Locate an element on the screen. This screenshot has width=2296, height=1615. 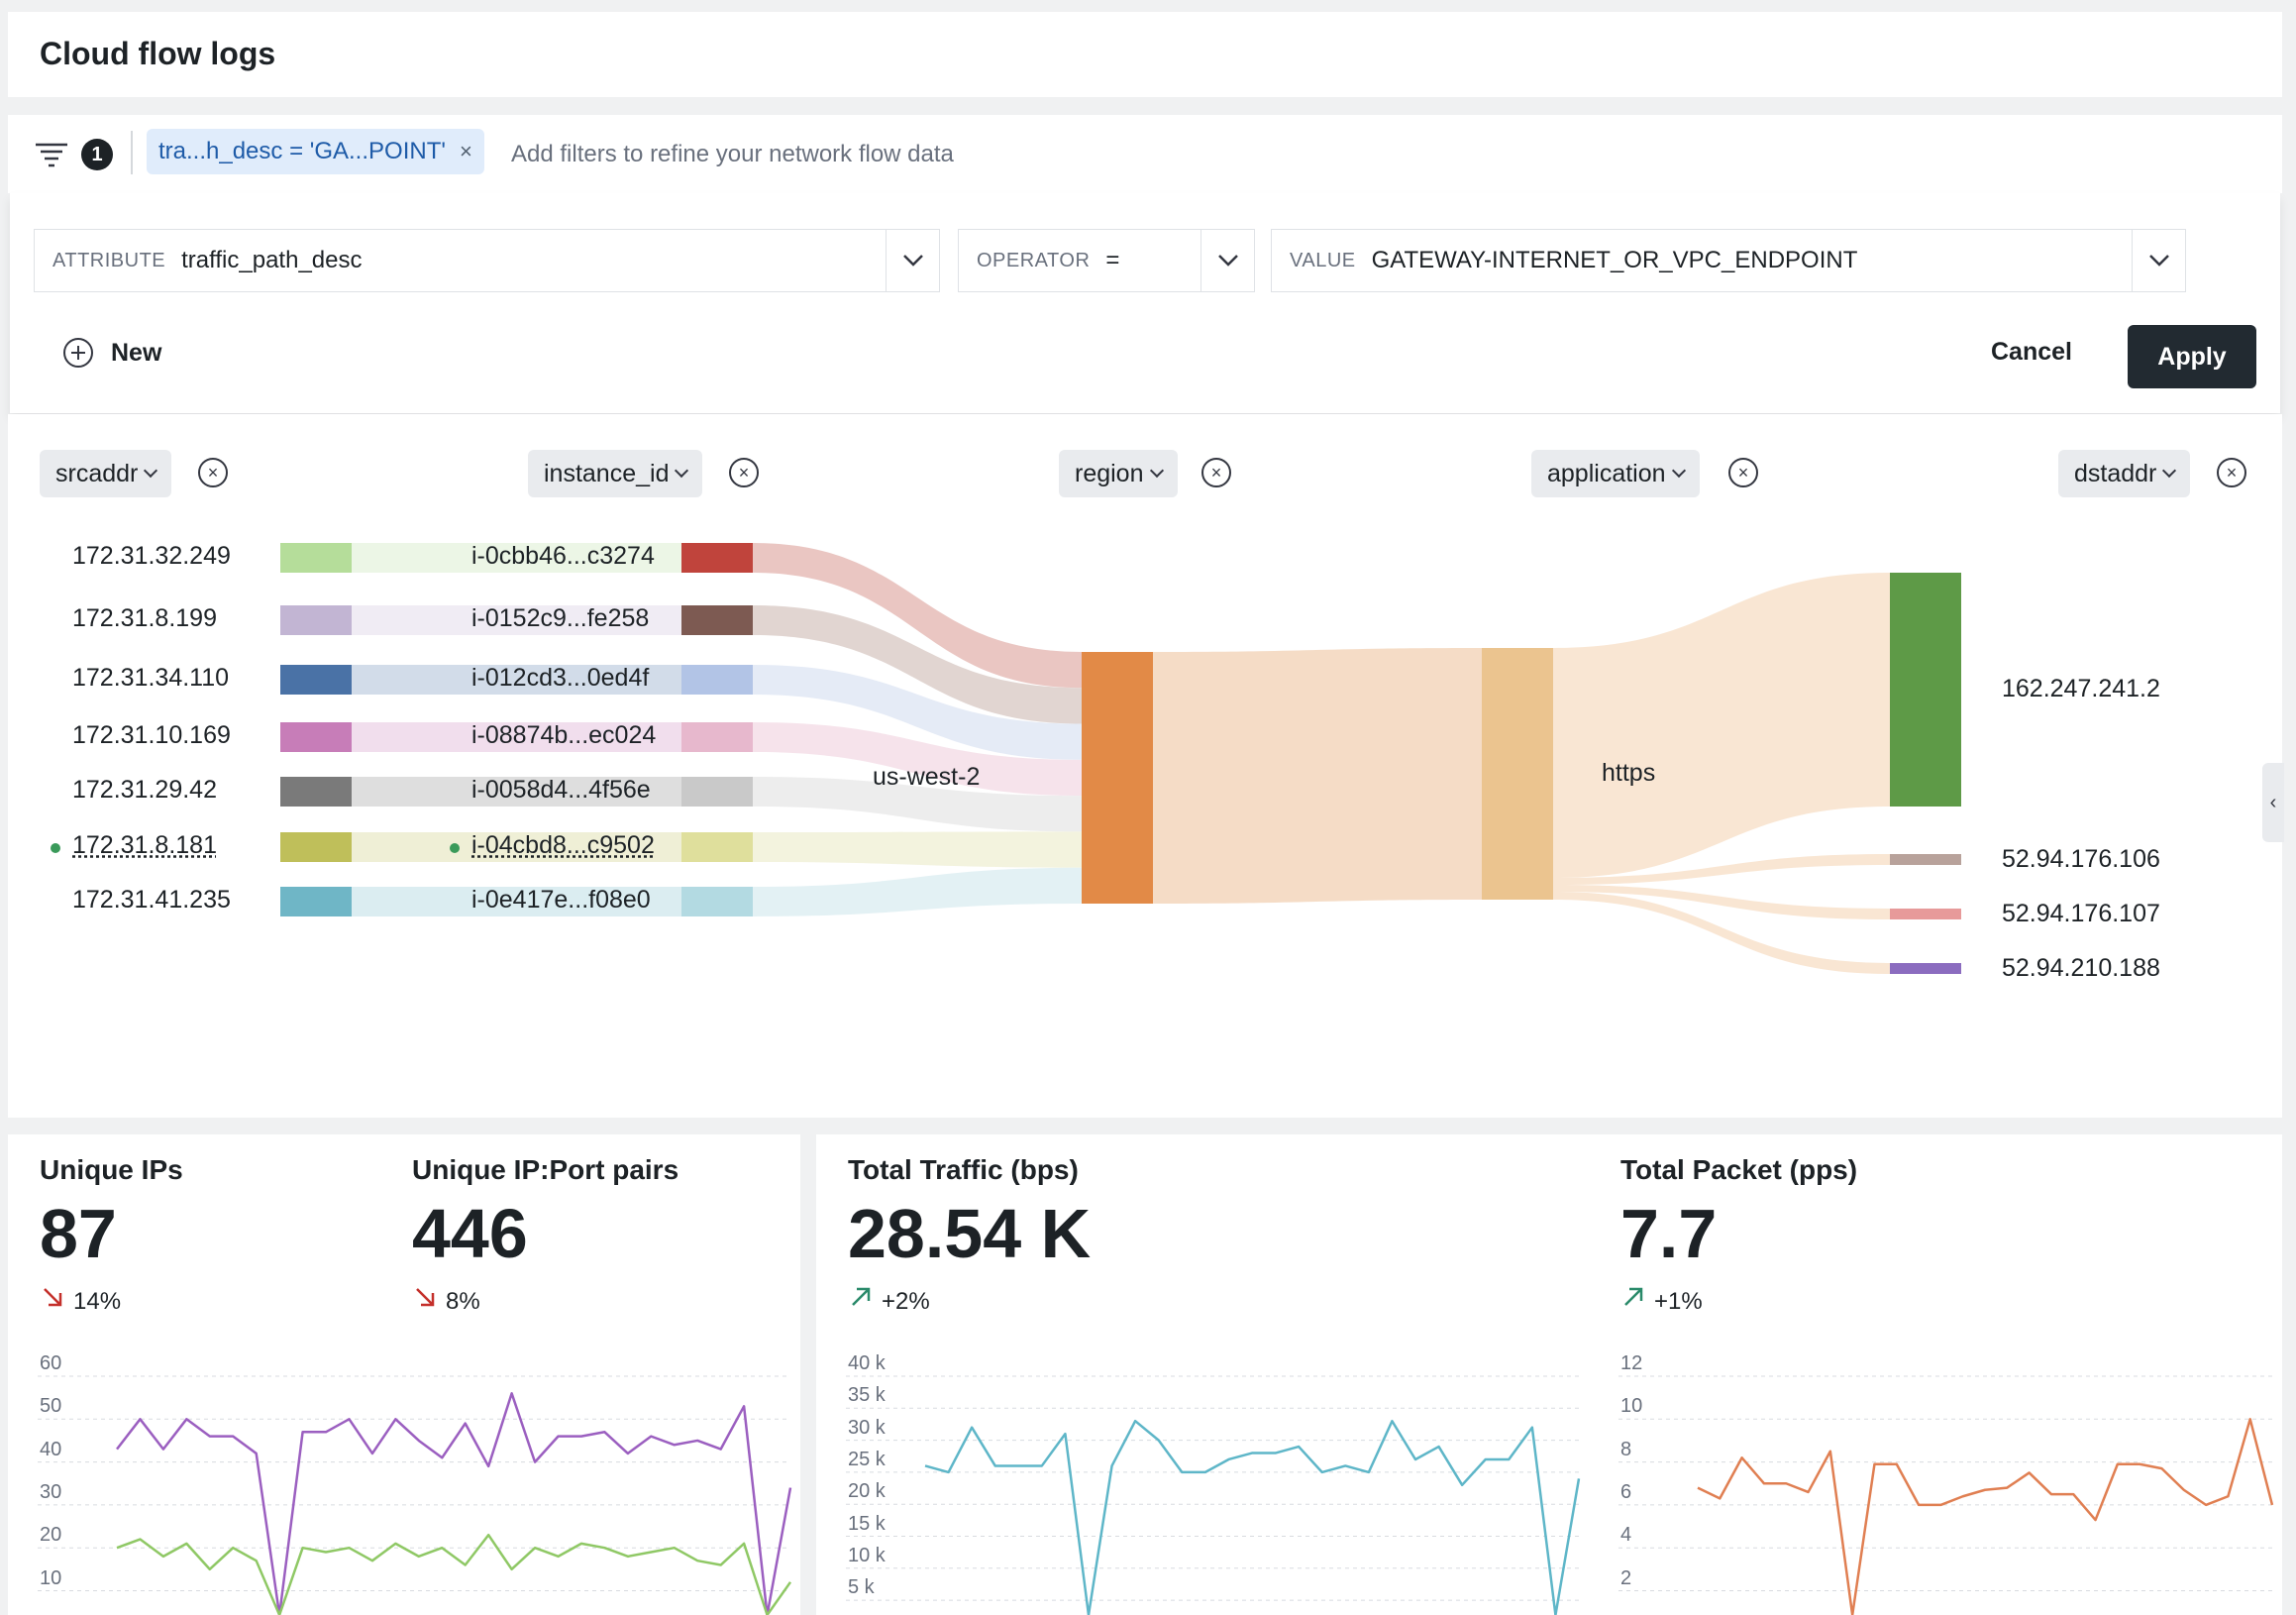
srcaddr-label: 172.31.32.249 is located at coordinates (151, 557).